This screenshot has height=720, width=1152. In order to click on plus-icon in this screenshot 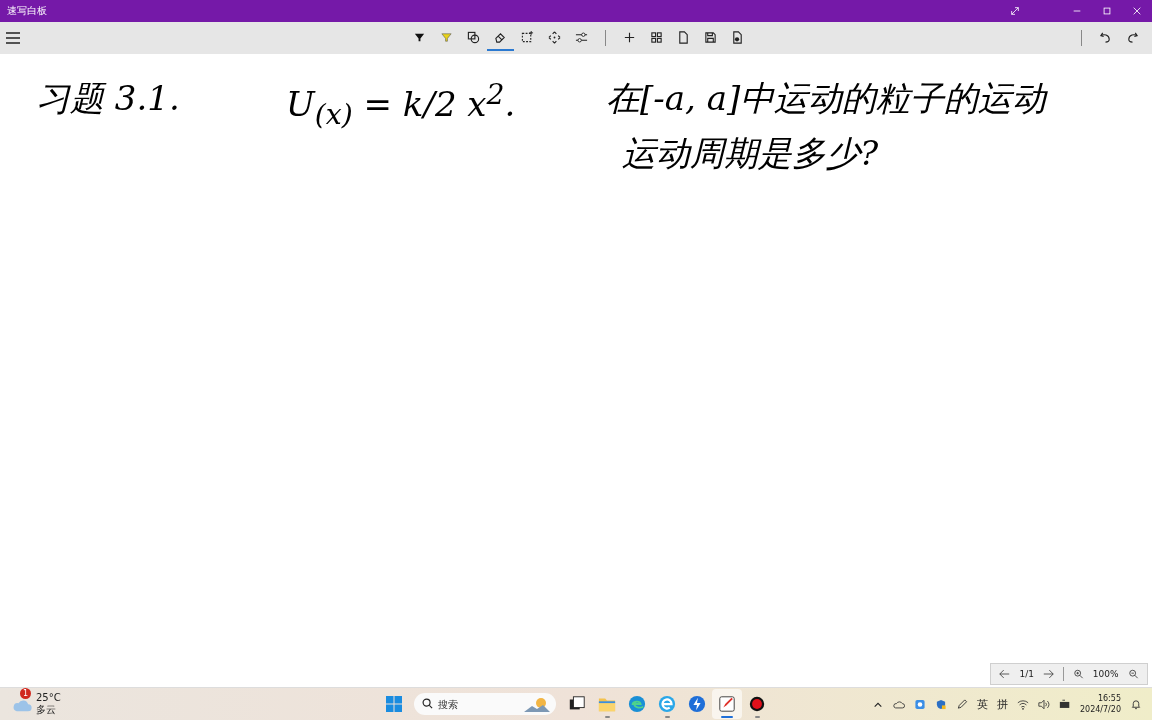, I will do `click(629, 37)`.